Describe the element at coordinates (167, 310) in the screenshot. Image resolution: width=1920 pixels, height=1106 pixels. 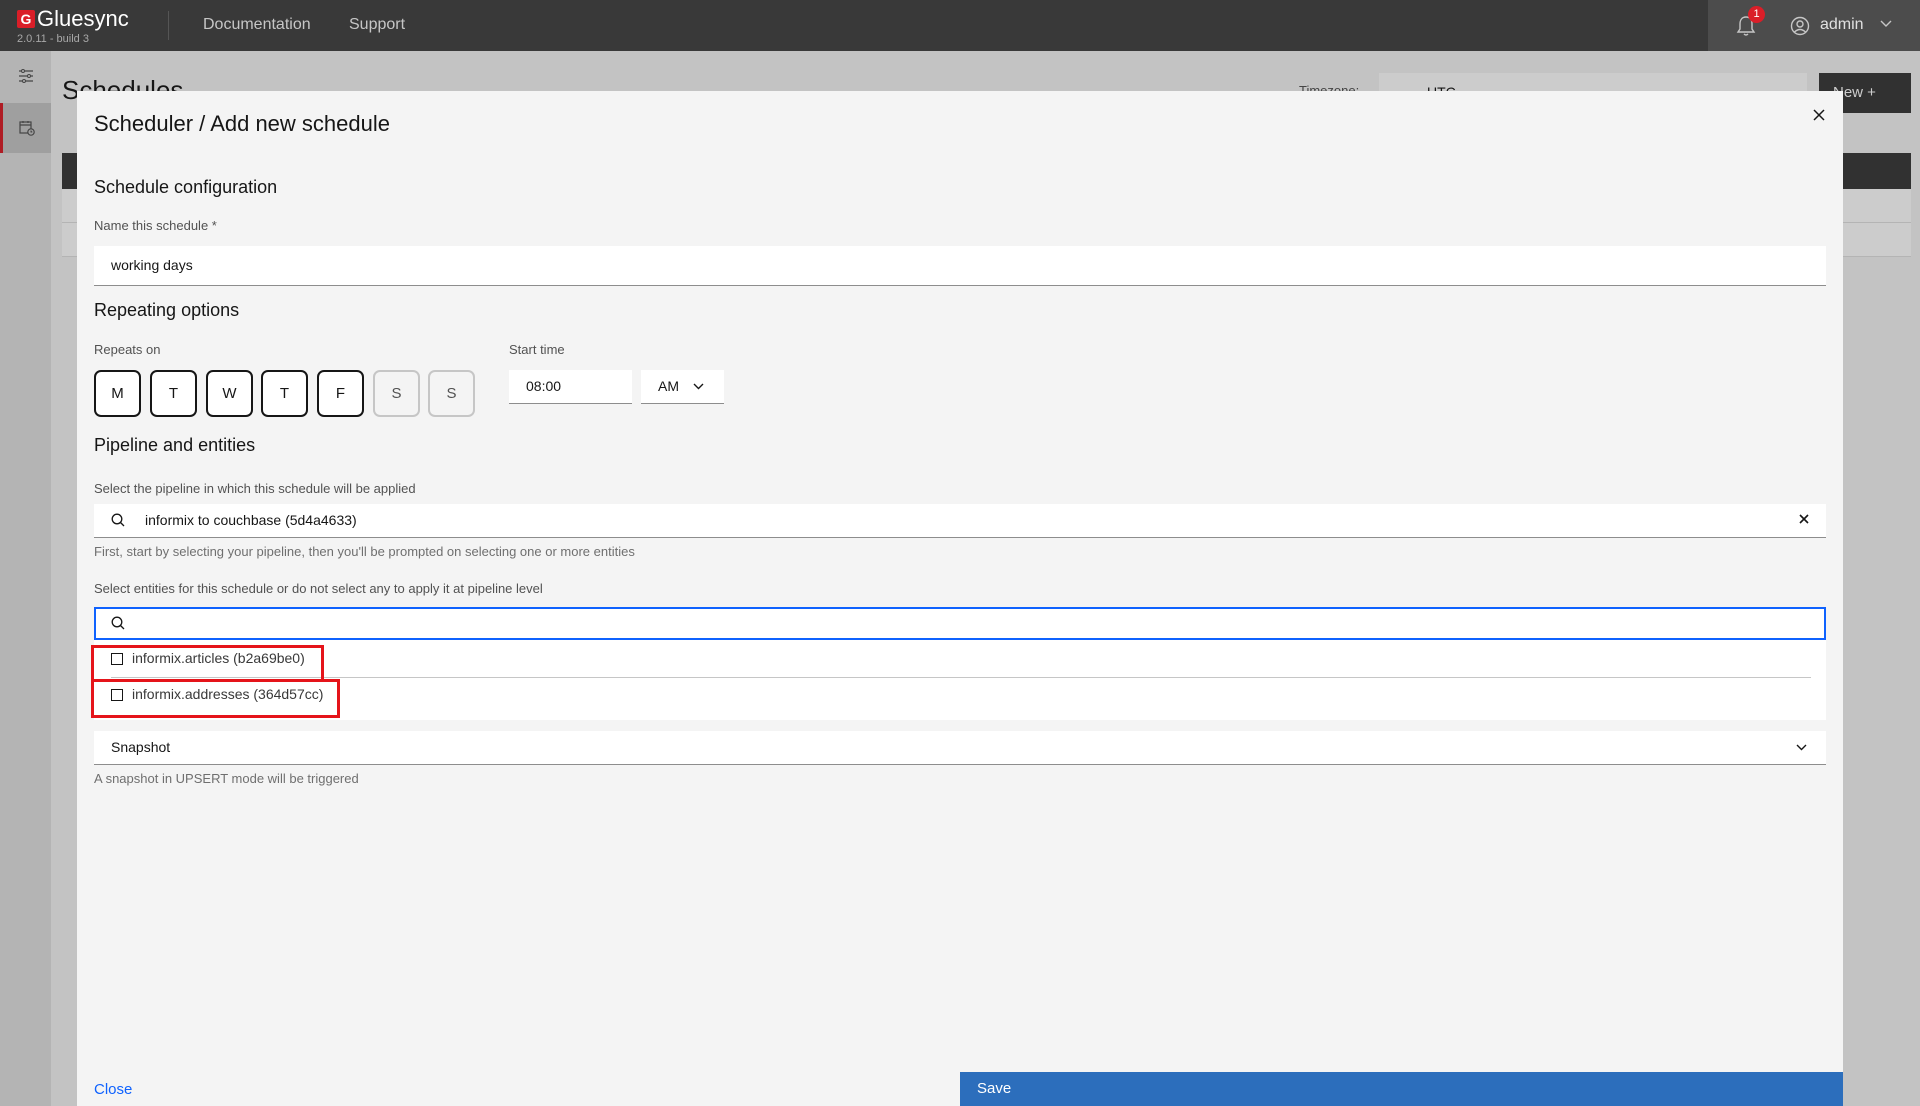
I see `repeating-options-heading: Repeating options` at that location.